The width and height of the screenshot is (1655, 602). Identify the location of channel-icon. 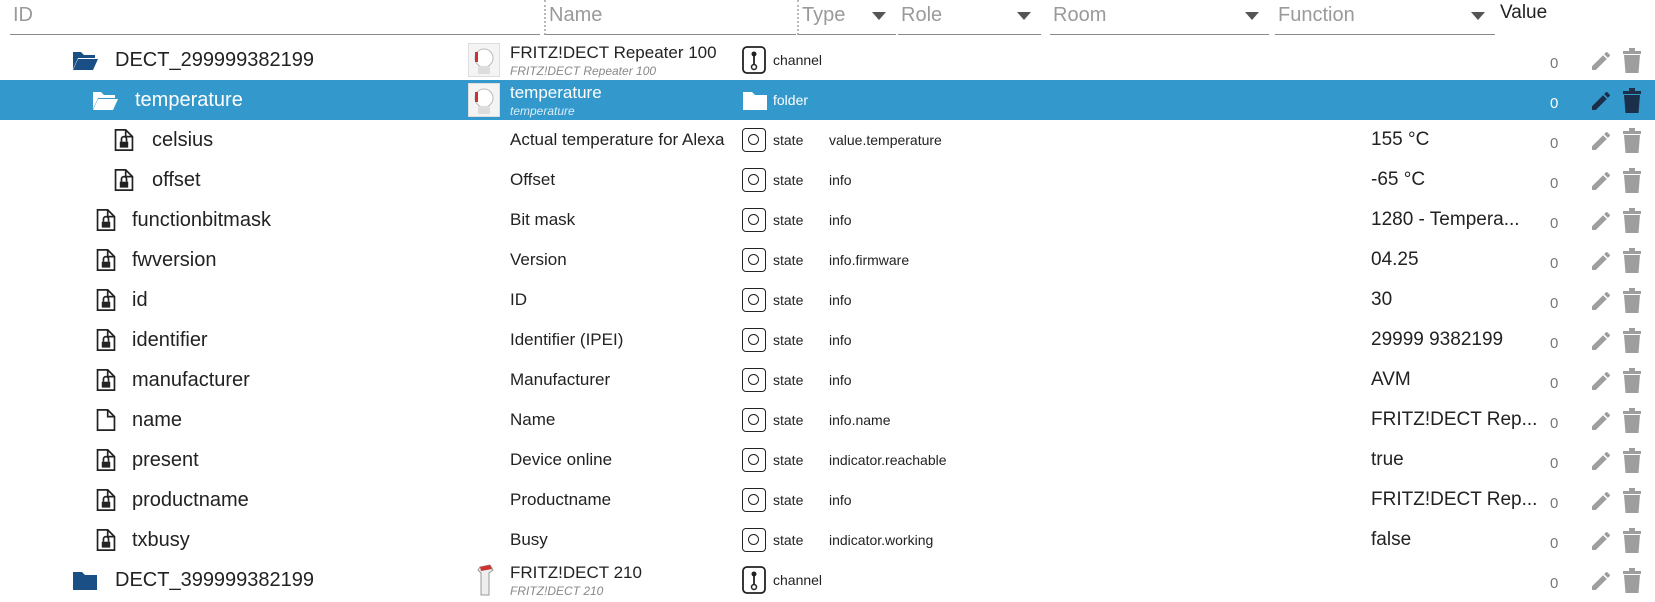
(755, 60).